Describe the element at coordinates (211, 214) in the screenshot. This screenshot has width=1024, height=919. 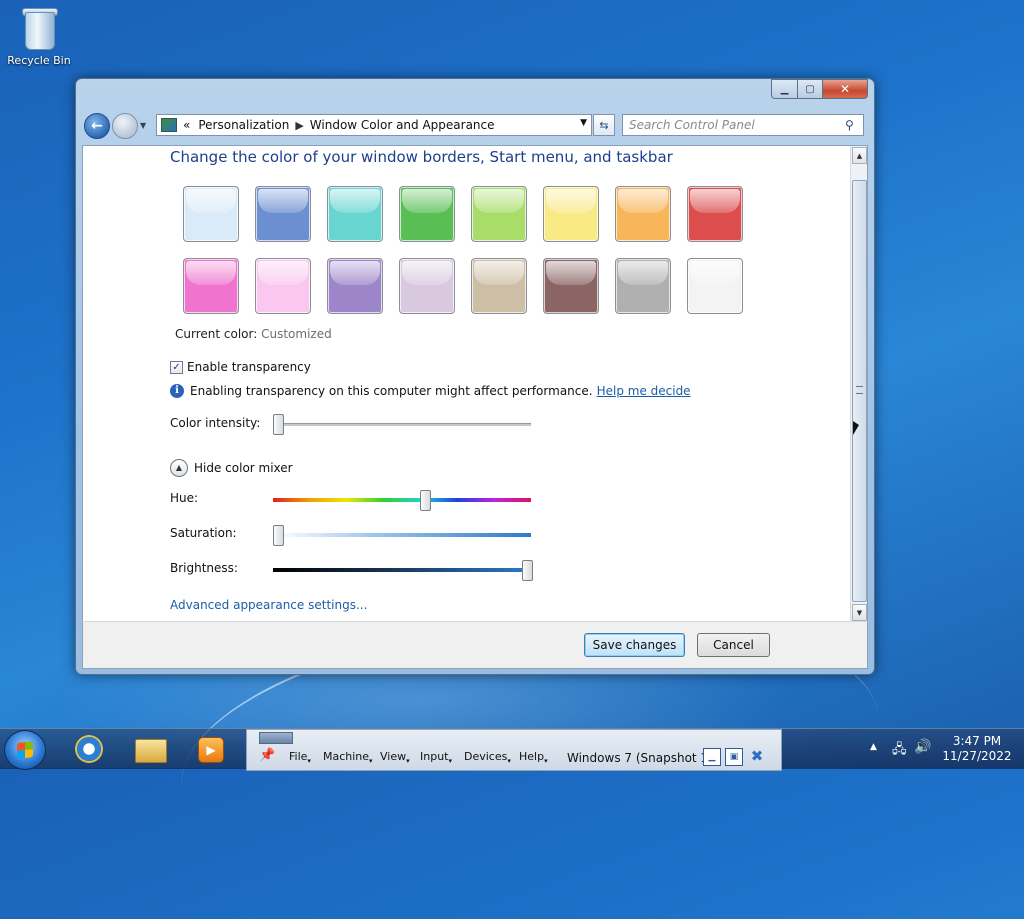
I see `swatch-sky` at that location.